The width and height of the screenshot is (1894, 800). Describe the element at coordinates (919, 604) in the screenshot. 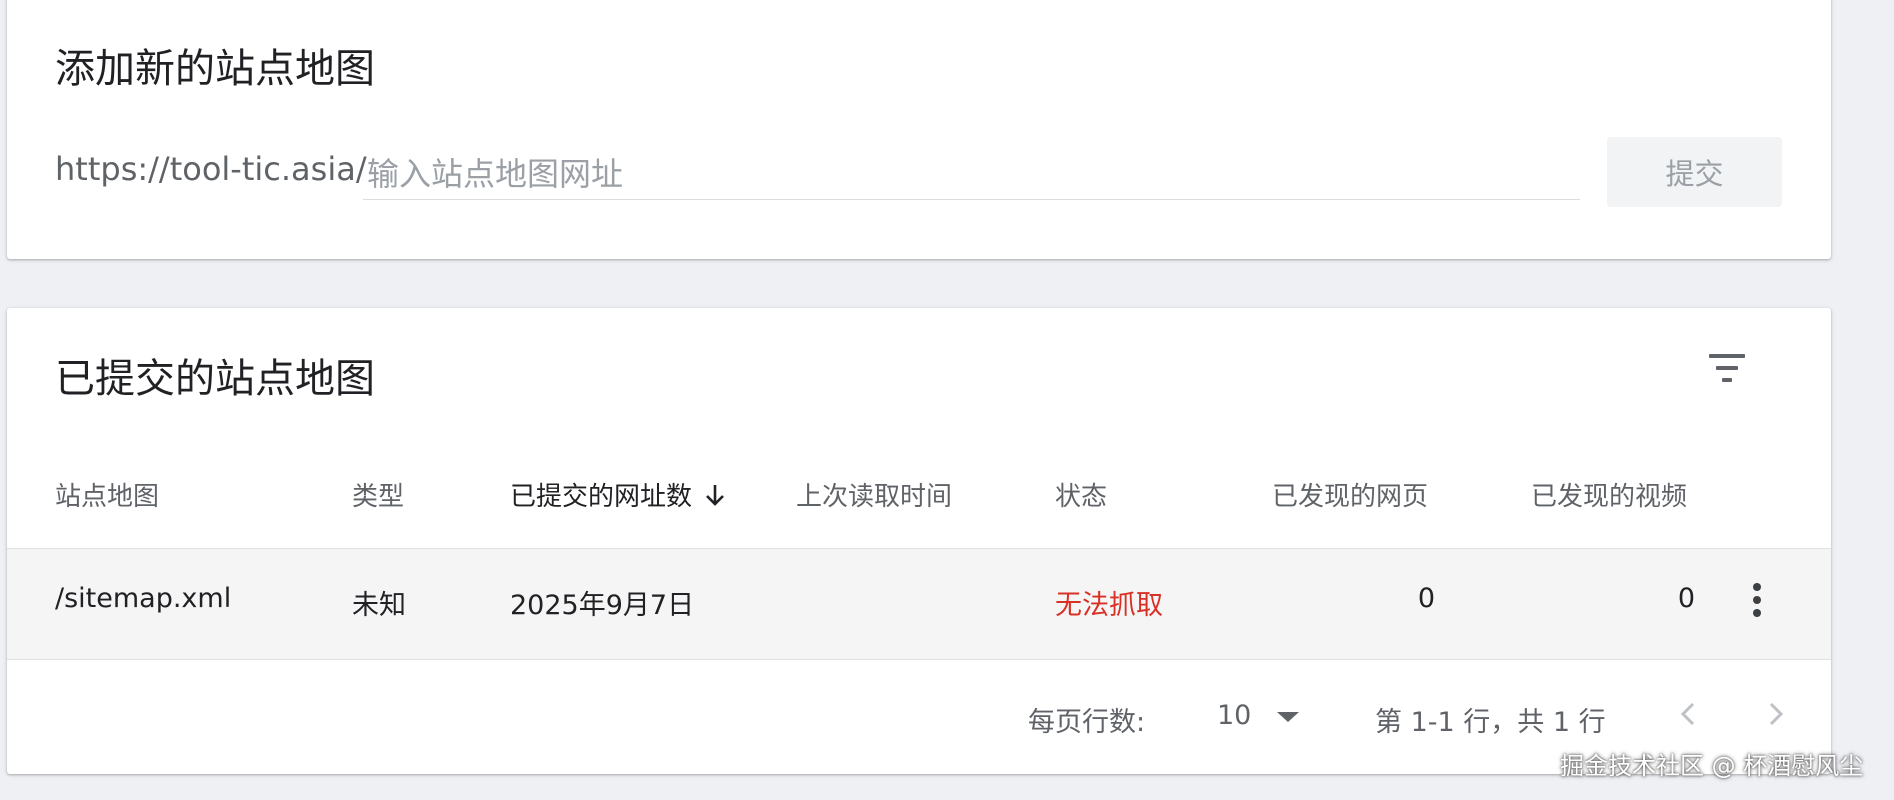

I see `table-row: /sitemap.xml 未知 2025年9月7日 无法抓取 0 0` at that location.